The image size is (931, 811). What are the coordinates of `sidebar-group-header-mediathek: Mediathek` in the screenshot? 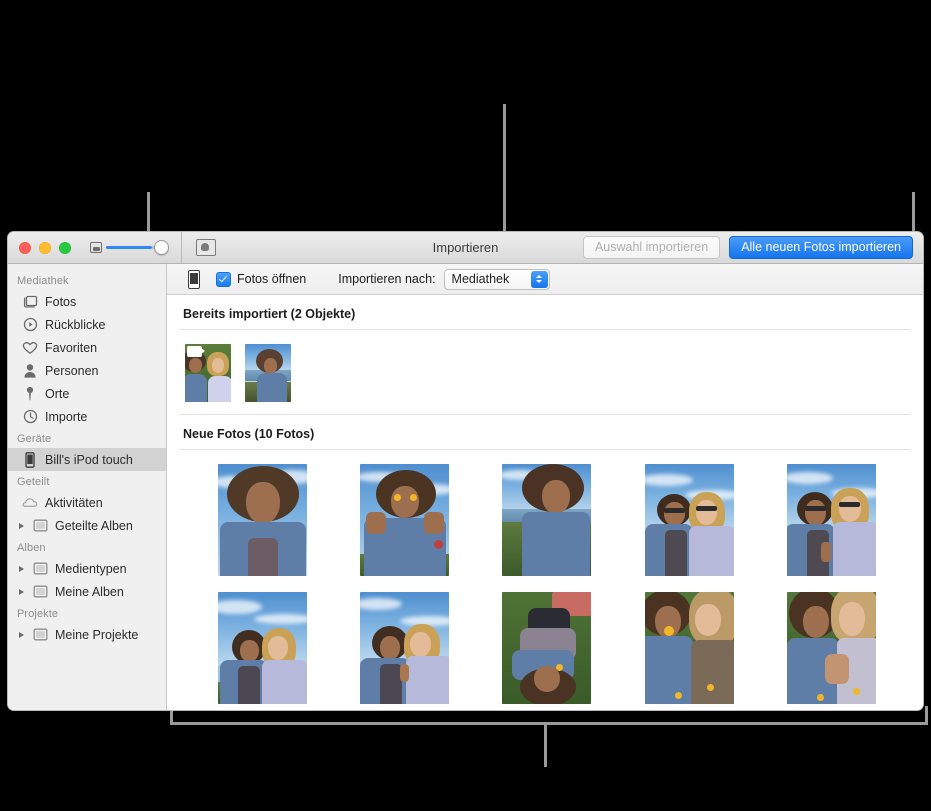 It's located at (43, 281).